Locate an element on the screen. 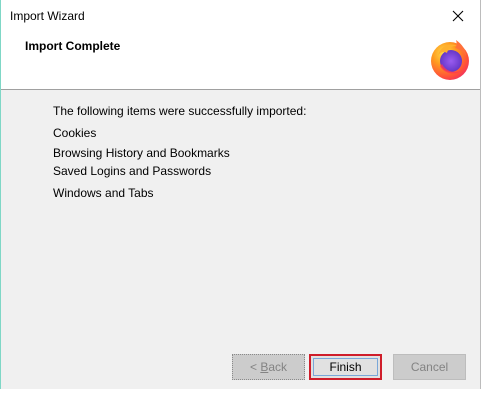 Image resolution: width=482 pixels, height=393 pixels. back-button: < Back is located at coordinates (268, 367).